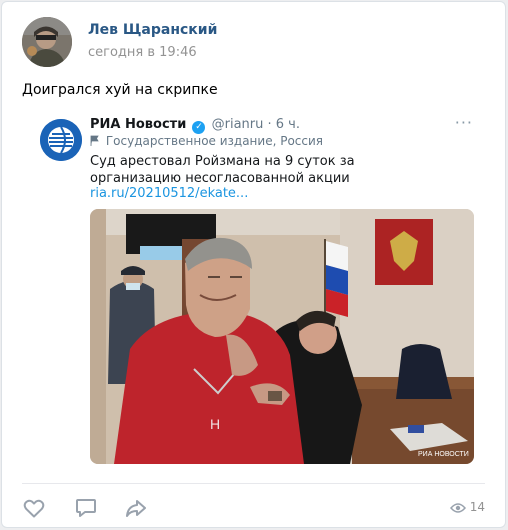 This screenshot has height=530, width=508. I want to click on tweet-account-name: РИА Новости, so click(138, 124).